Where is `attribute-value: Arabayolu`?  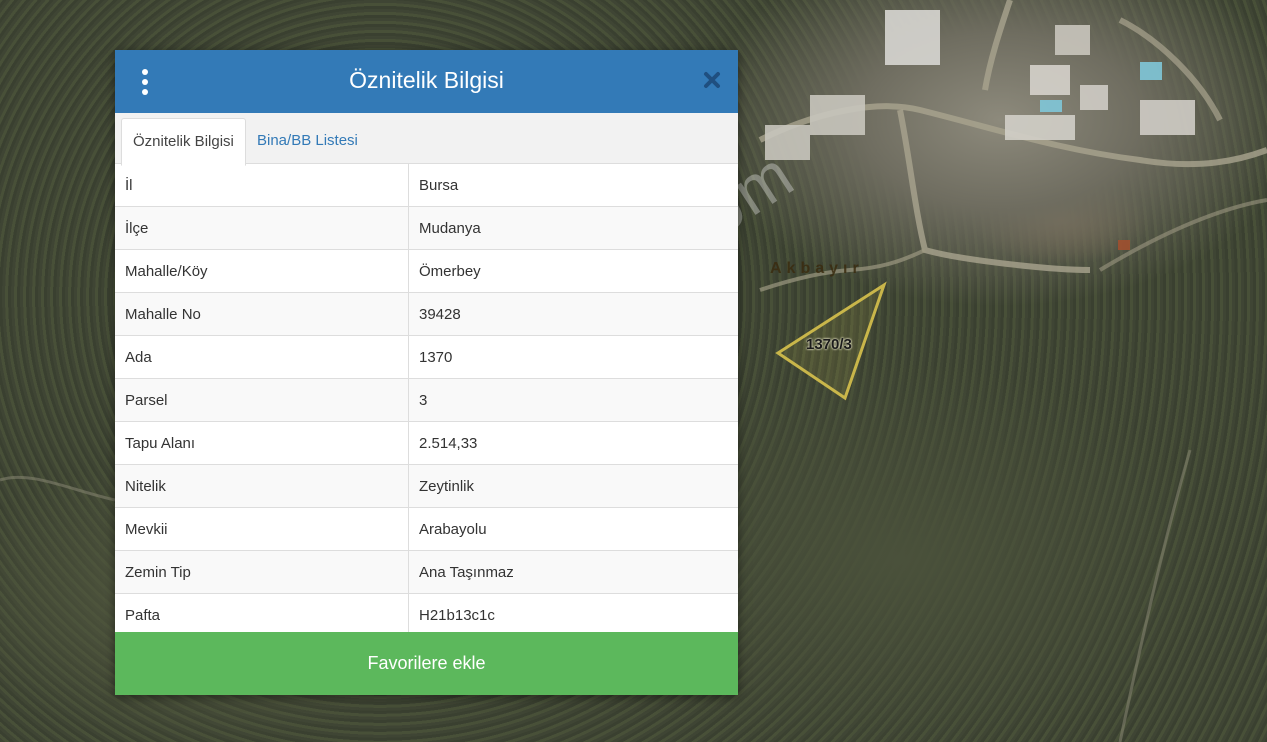 attribute-value: Arabayolu is located at coordinates (573, 529).